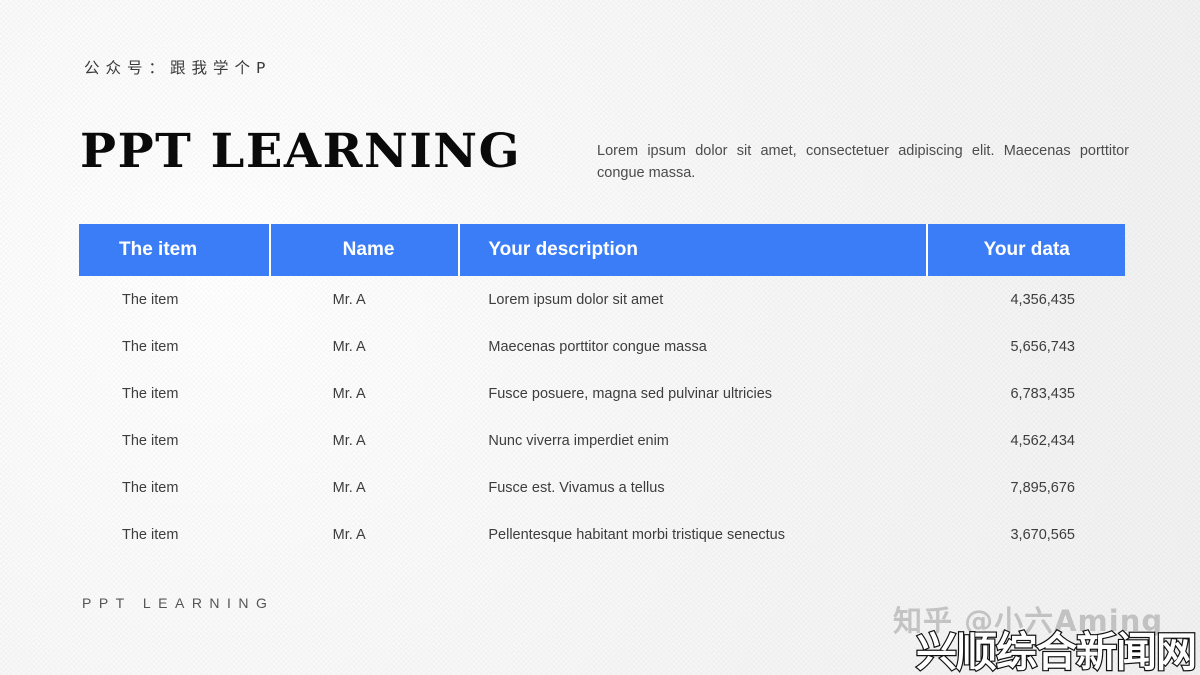 The image size is (1200, 675). I want to click on cell-data: 7,895,676, so click(1042, 487).